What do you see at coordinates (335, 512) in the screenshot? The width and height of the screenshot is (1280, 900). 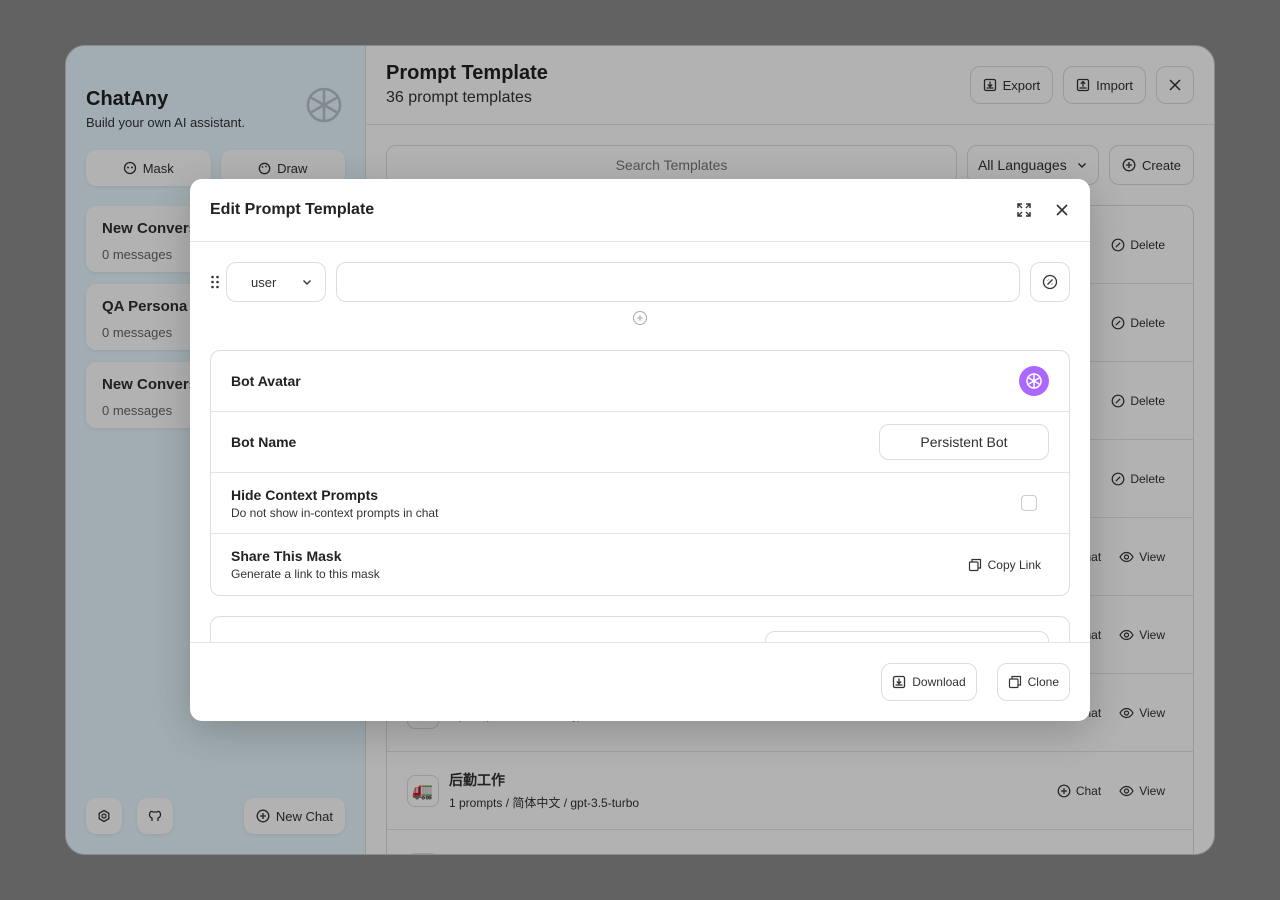 I see `hide-context-description: Do not show in-context prompts in chat` at bounding box center [335, 512].